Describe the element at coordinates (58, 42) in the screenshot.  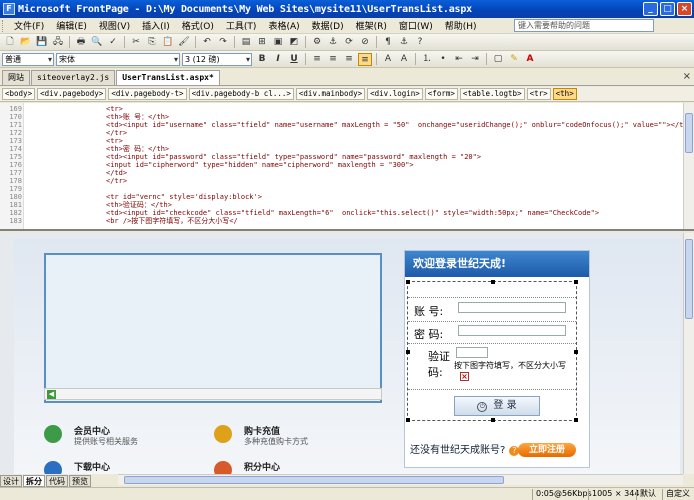
I see `publish-icon: 🖧` at that location.